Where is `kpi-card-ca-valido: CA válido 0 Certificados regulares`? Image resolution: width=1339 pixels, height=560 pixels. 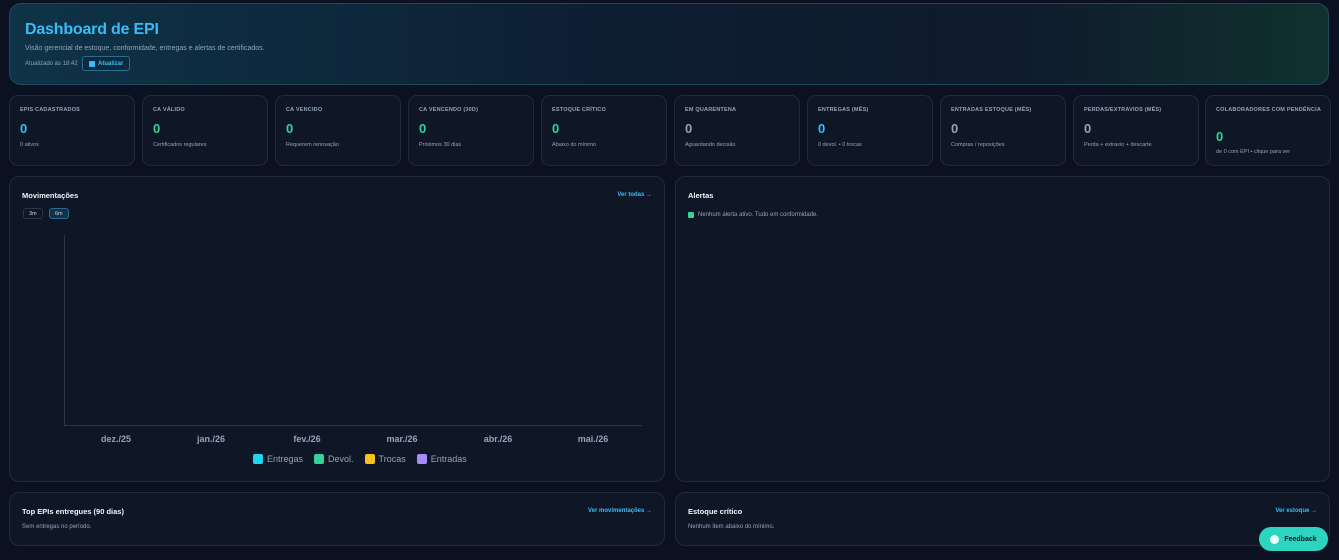
kpi-card-ca-valido: CA válido 0 Certificados regulares is located at coordinates (205, 130).